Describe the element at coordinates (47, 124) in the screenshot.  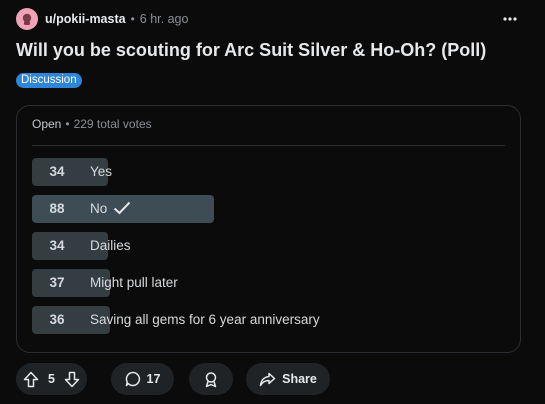
I see `poll-status: Open` at that location.